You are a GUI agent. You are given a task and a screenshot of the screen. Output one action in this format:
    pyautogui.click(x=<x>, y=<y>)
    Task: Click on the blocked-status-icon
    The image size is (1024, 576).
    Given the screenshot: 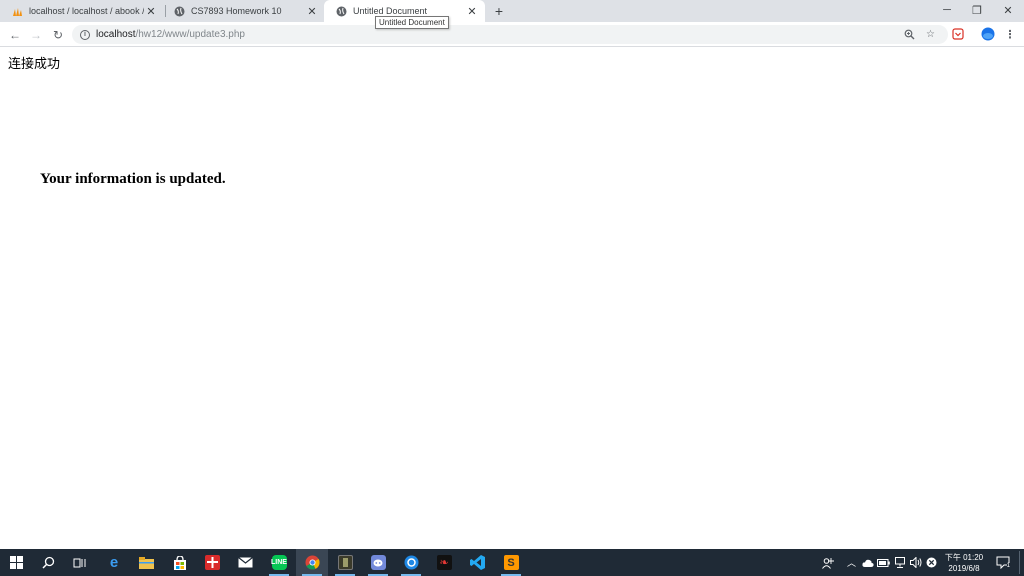 What is the action you would take?
    pyautogui.click(x=931, y=562)
    